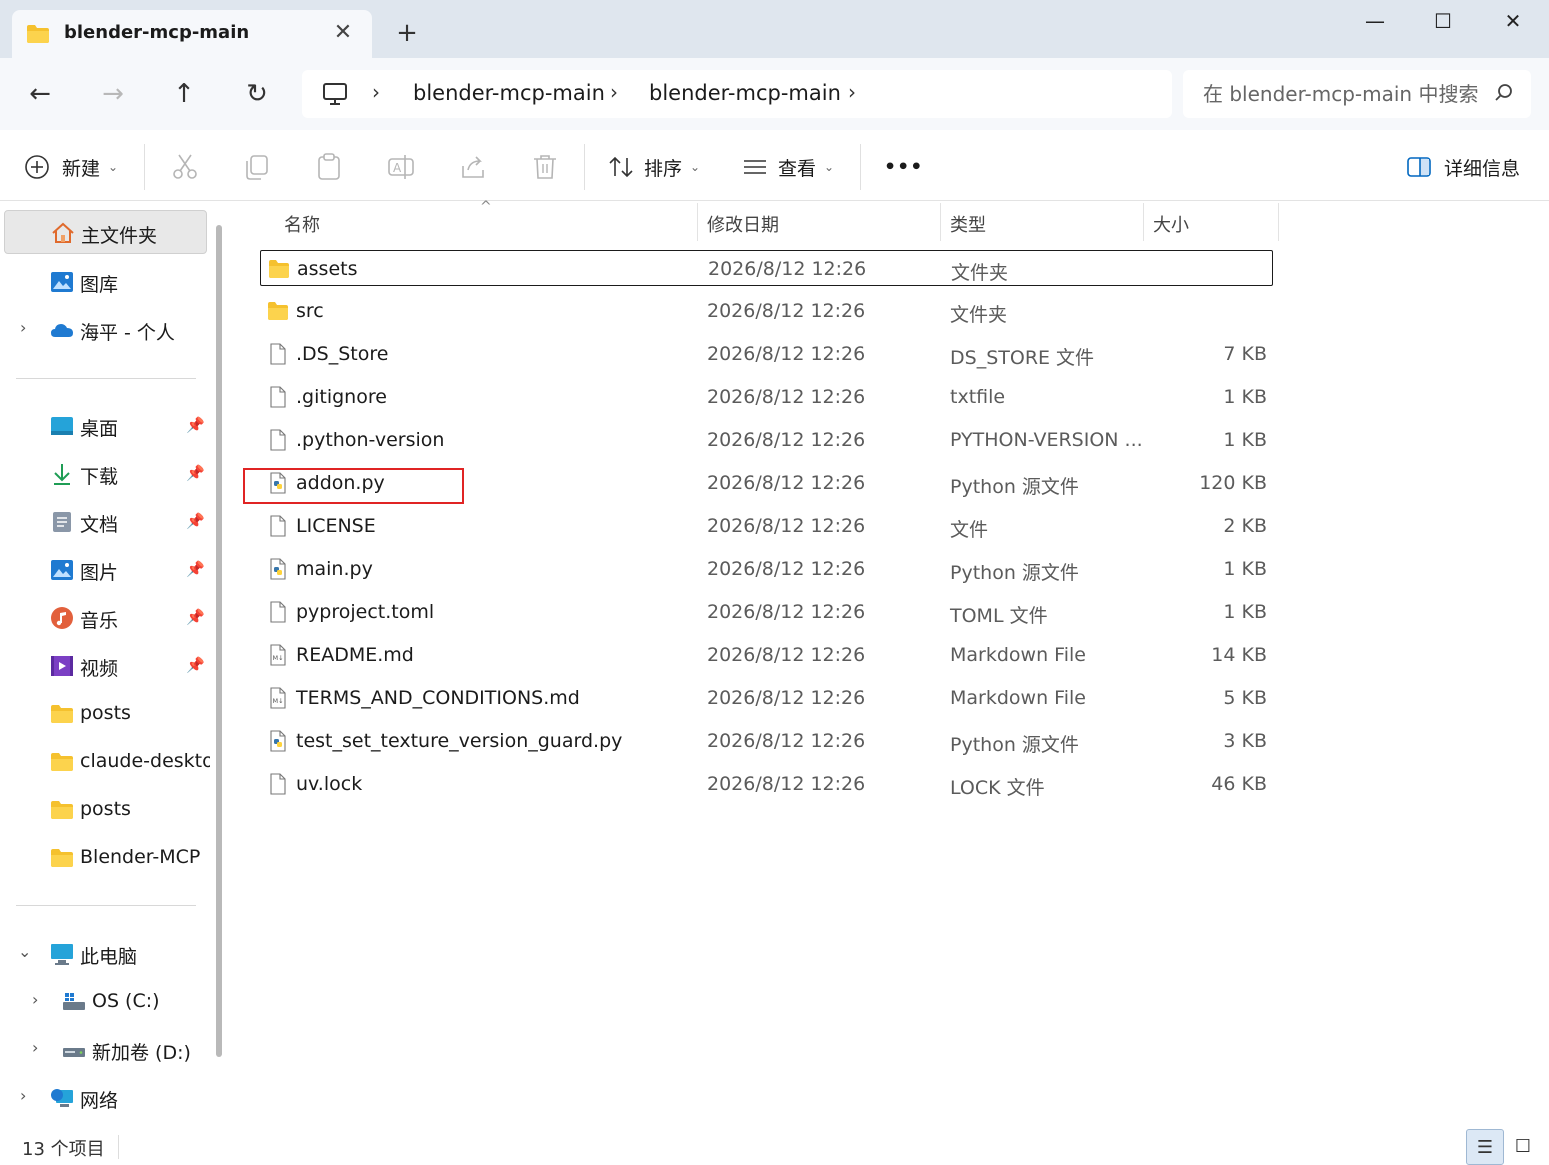  Describe the element at coordinates (257, 167) in the screenshot. I see `copy-icon` at that location.